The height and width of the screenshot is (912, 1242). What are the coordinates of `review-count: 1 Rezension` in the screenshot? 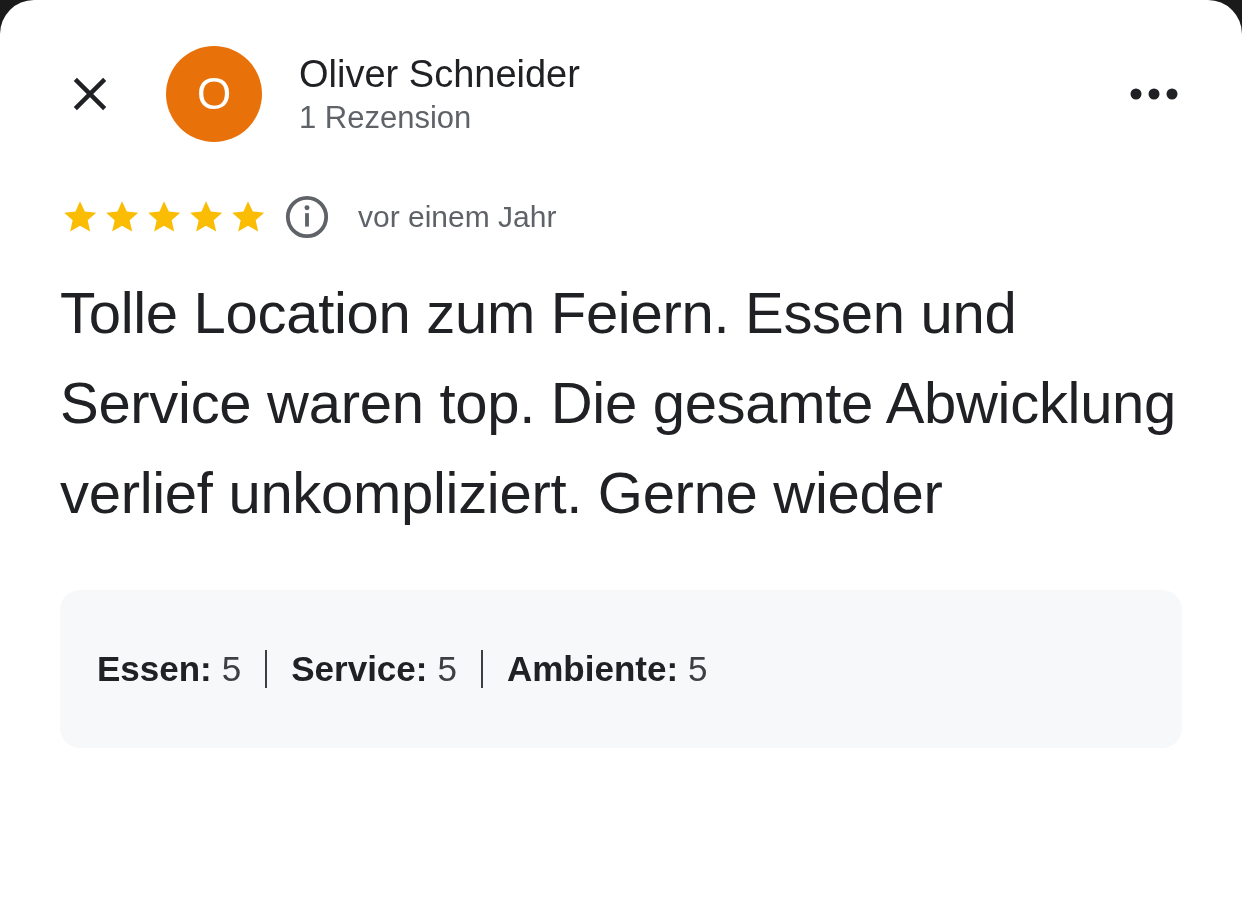 It's located at (386, 117).